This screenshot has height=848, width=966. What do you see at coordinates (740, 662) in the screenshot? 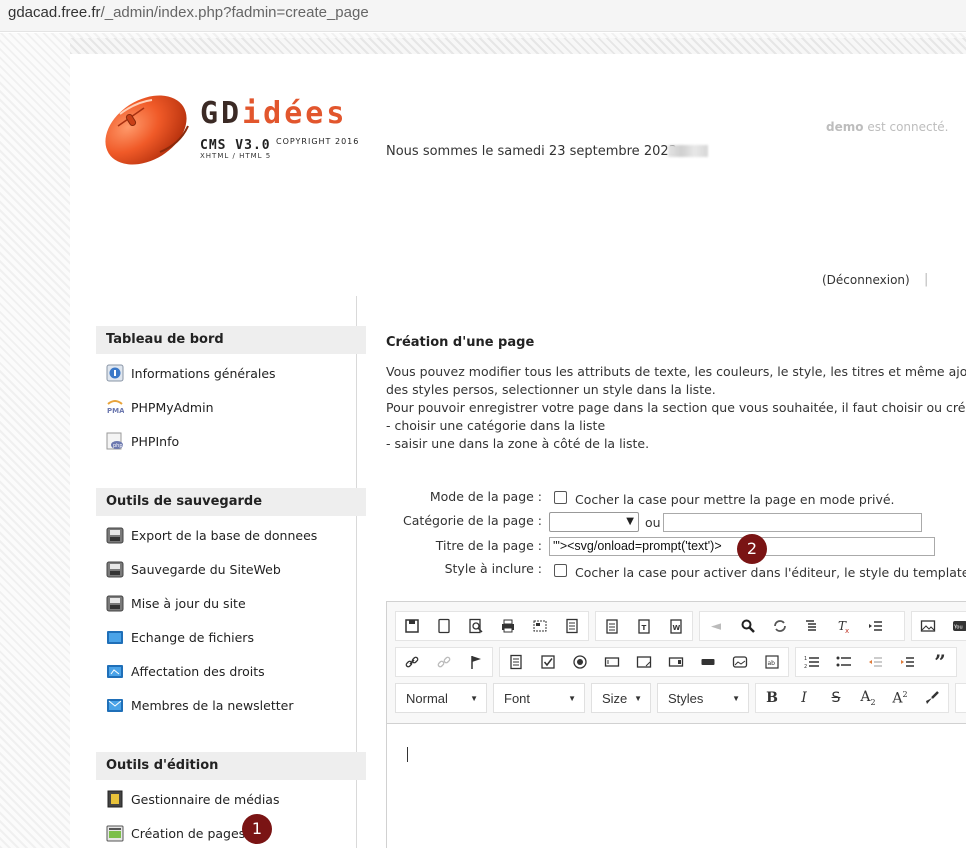
I see `image-button-button` at bounding box center [740, 662].